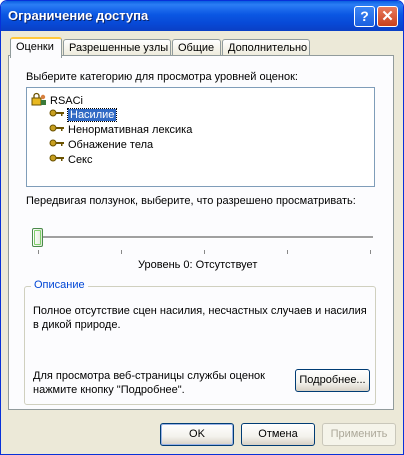 The image size is (404, 455). I want to click on title-bar: Ограничение доступа ? ✕, so click(202, 16).